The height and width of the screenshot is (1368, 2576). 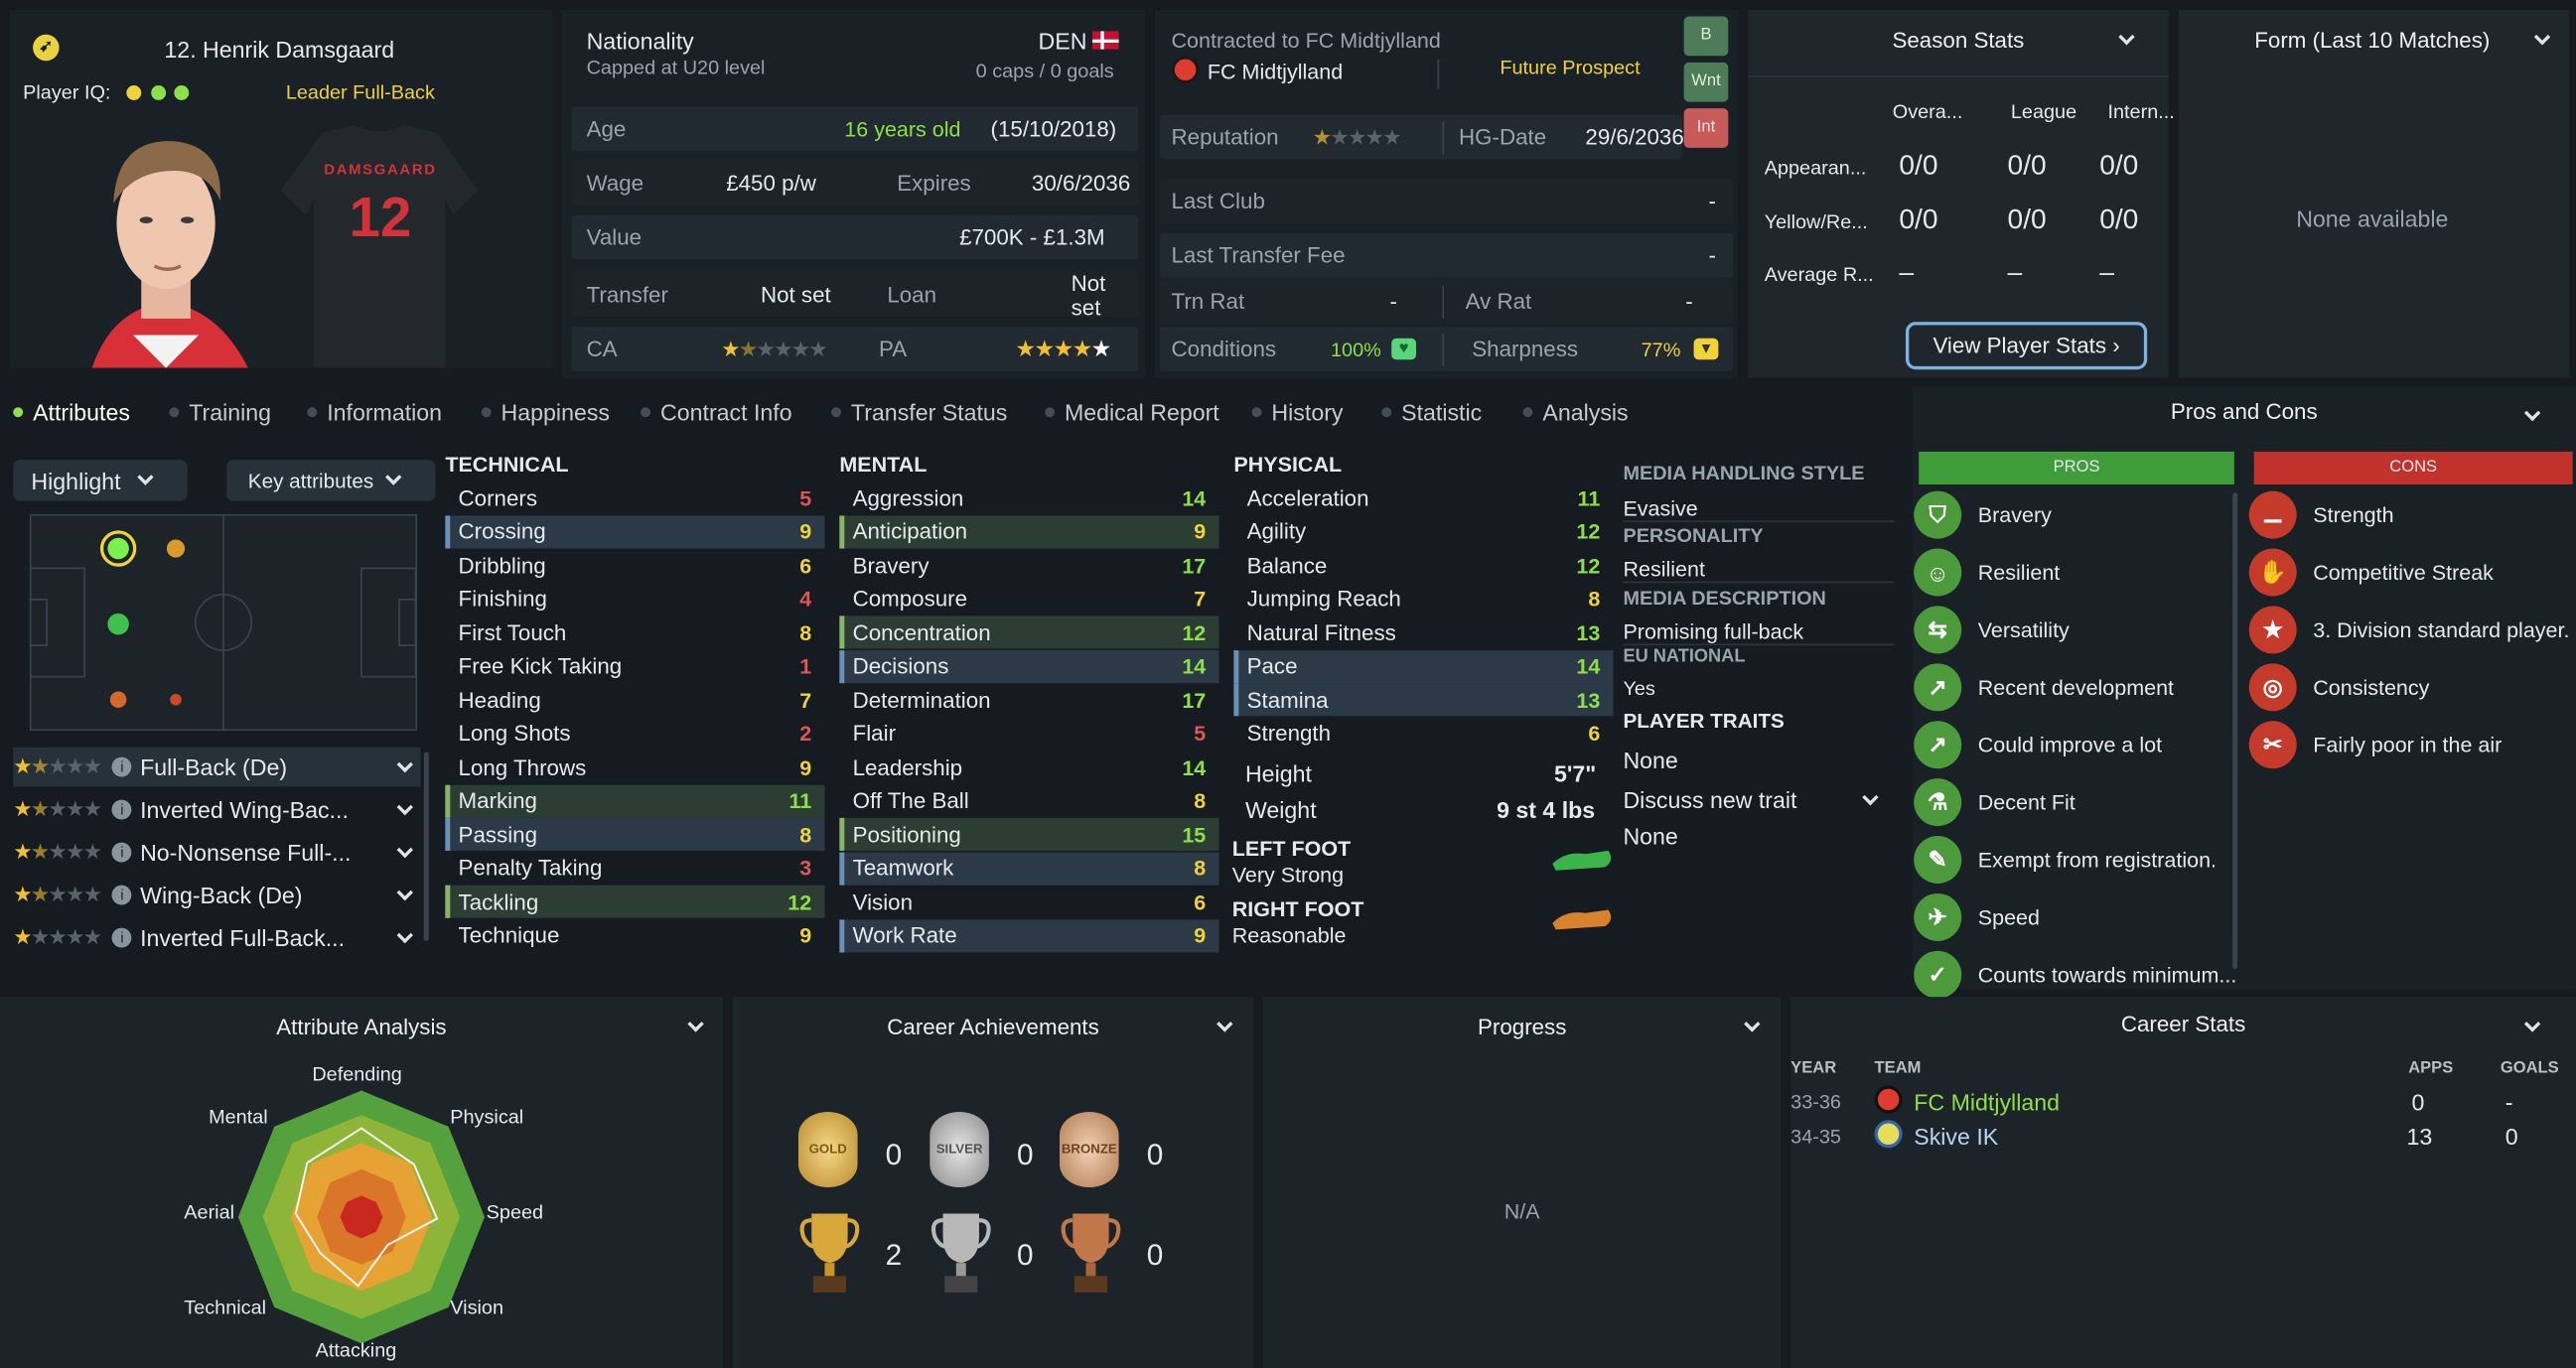 What do you see at coordinates (919, 412) in the screenshot?
I see `tab-transfer-status: Transfer Status` at bounding box center [919, 412].